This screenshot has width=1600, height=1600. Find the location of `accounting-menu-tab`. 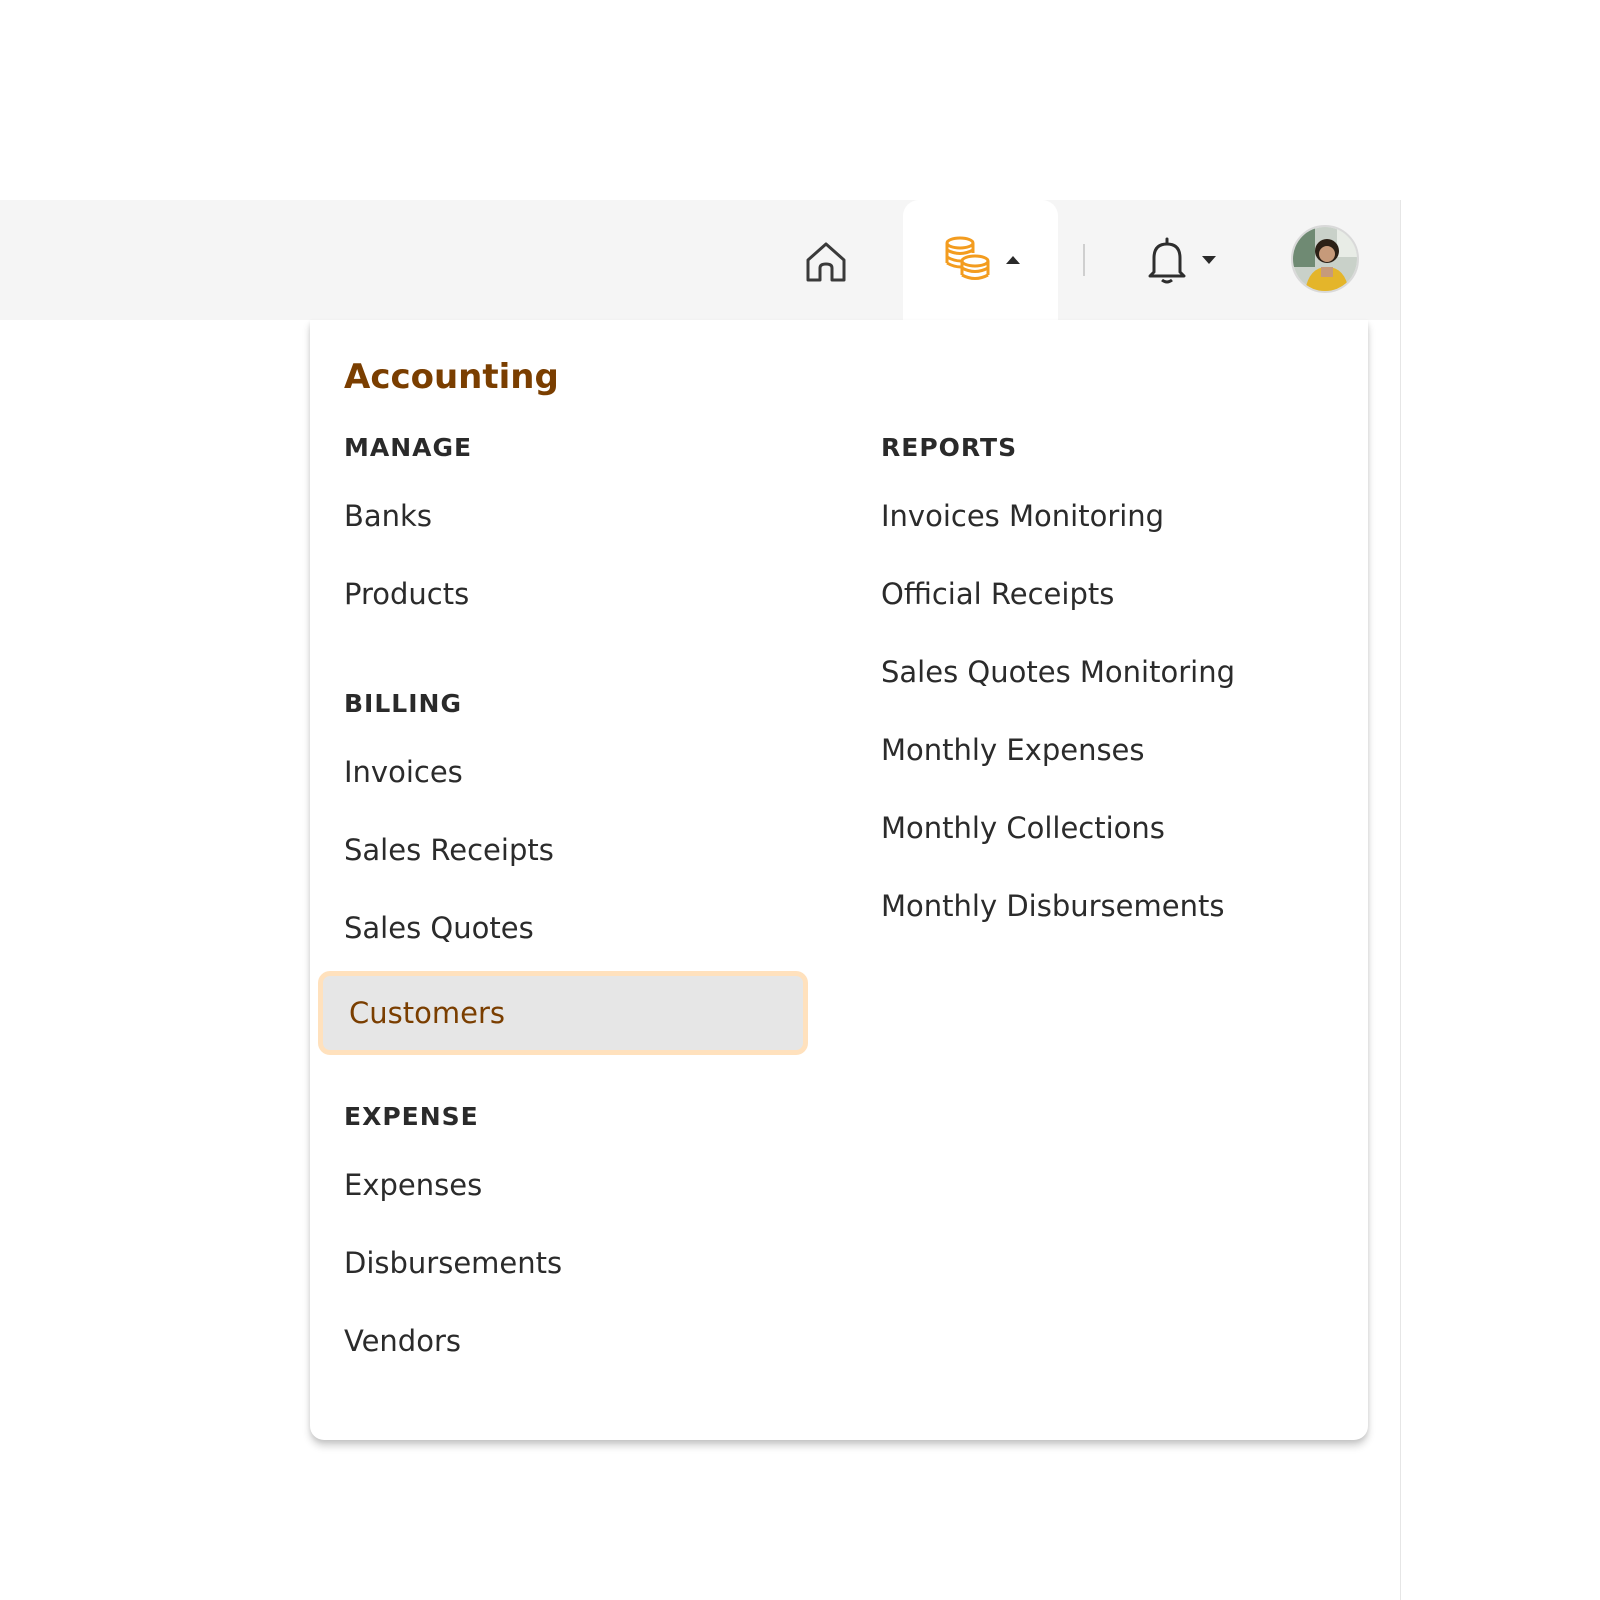

accounting-menu-tab is located at coordinates (980, 265).